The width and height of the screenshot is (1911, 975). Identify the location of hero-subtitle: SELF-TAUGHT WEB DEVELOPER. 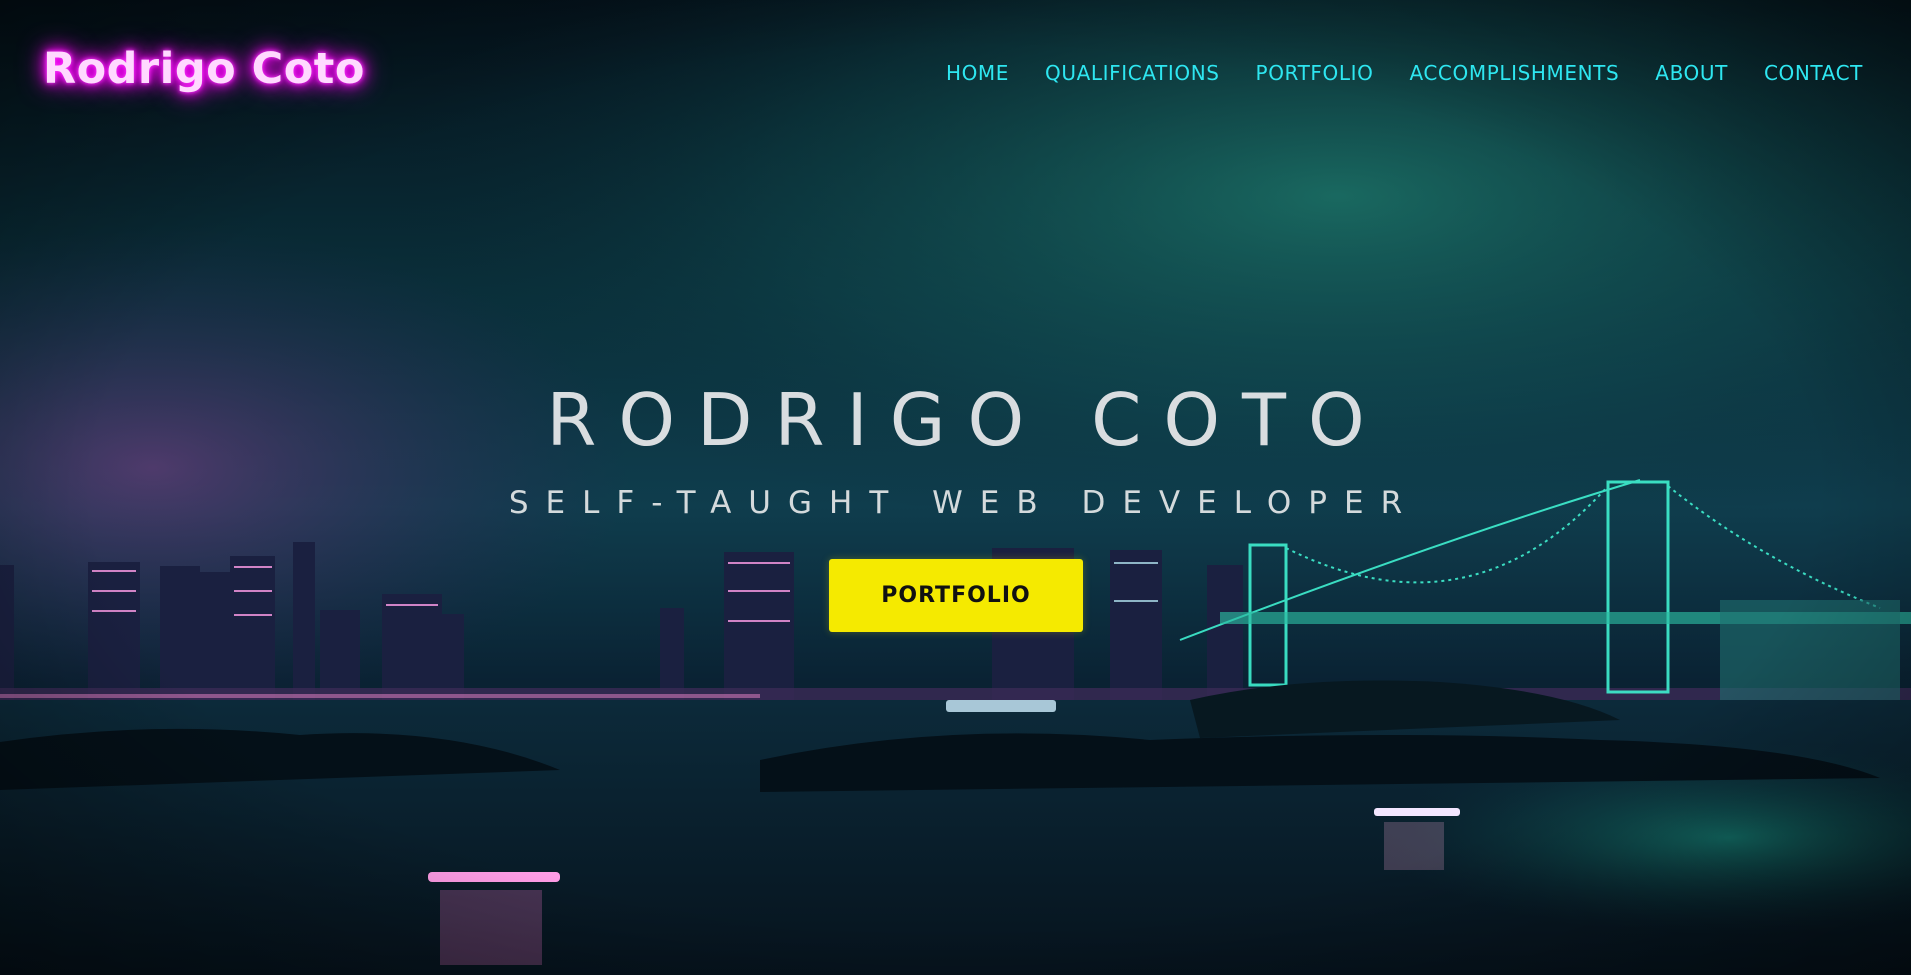
(964, 503).